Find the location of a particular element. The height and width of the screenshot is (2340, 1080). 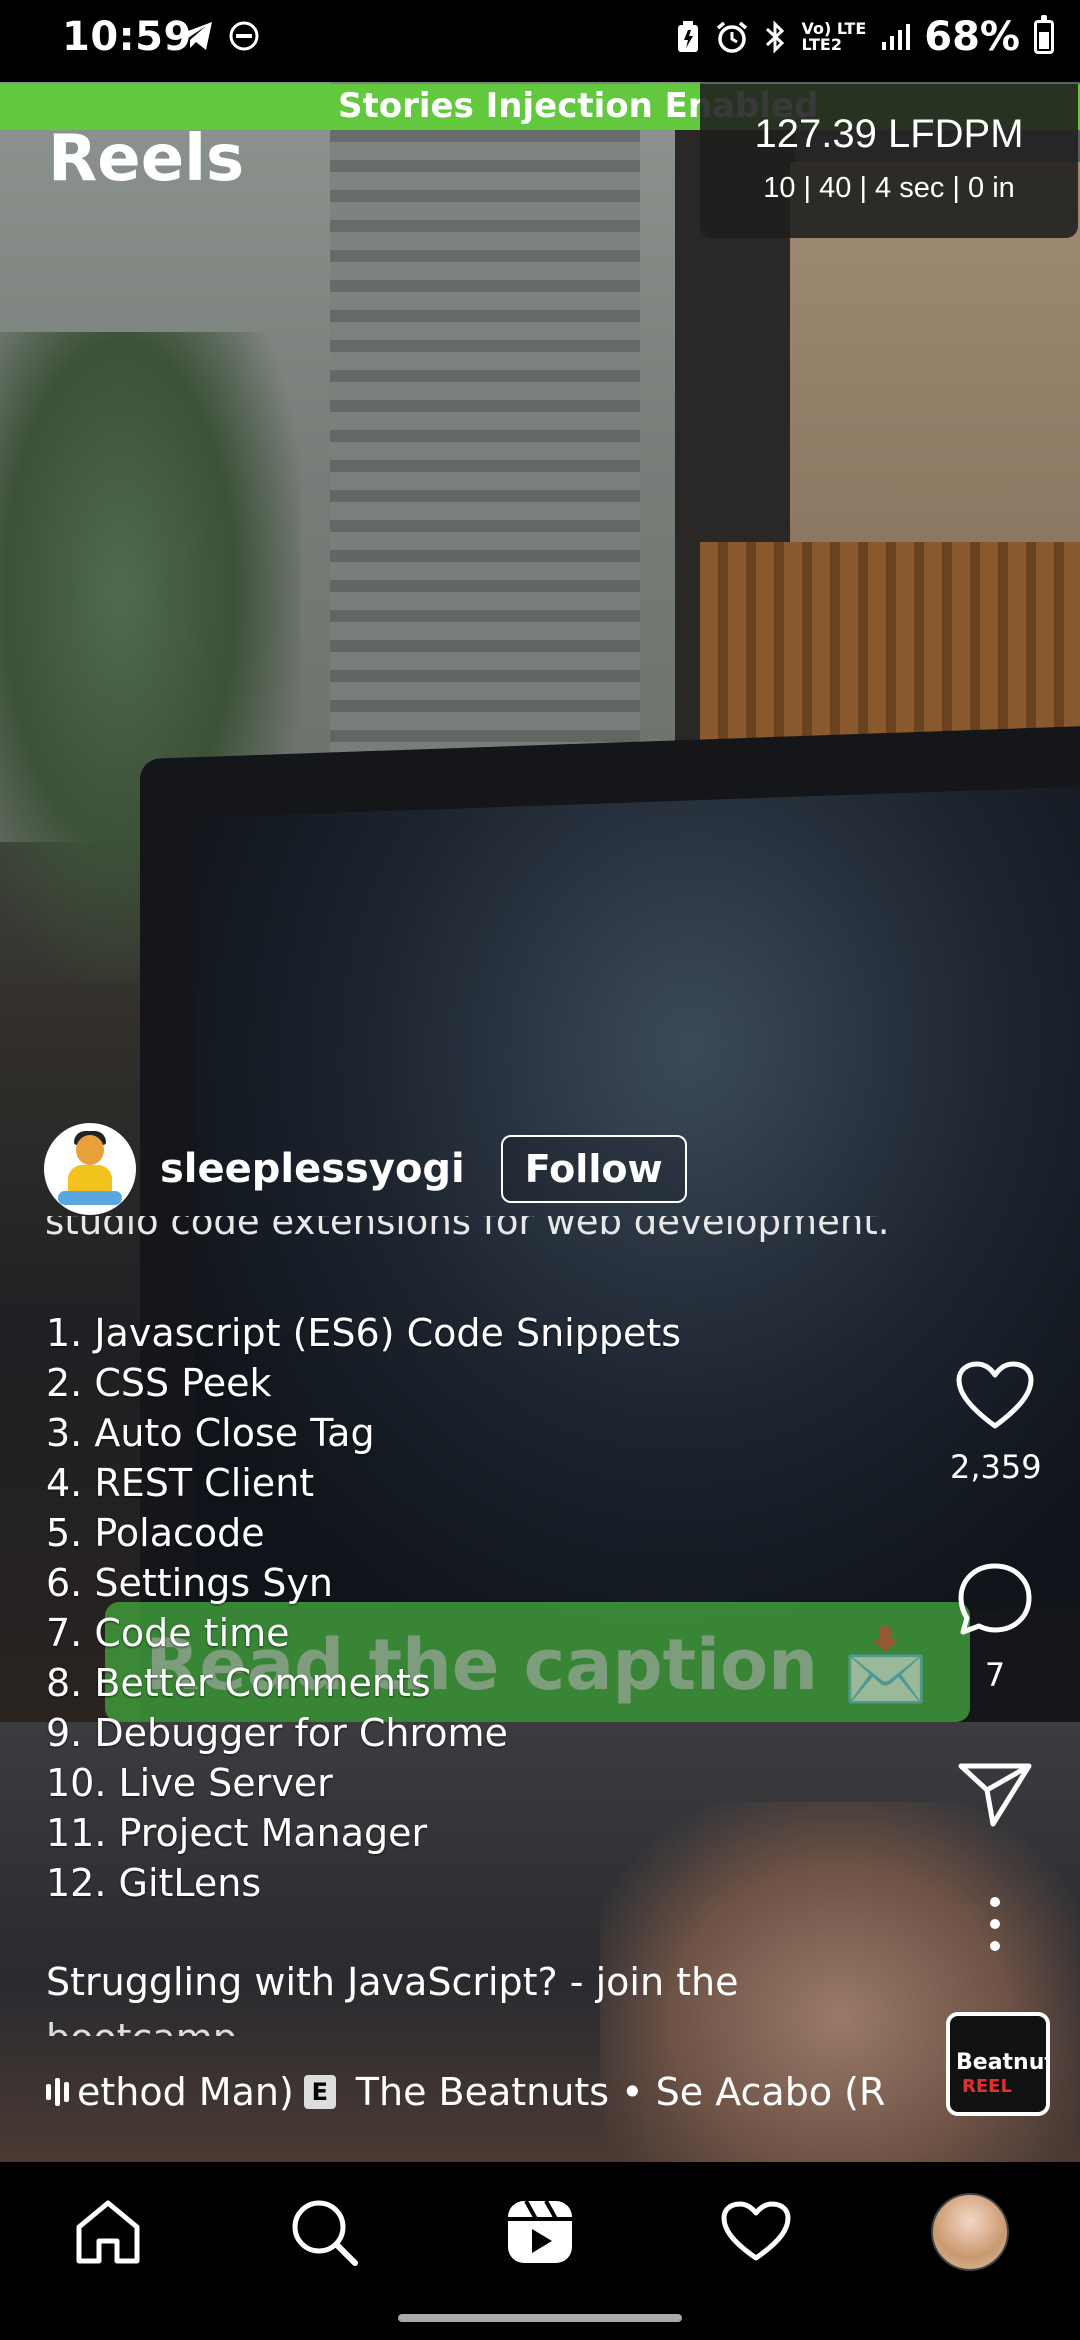

caption-cta: Struggling with JavaScript? - join the is located at coordinates (392, 1982).